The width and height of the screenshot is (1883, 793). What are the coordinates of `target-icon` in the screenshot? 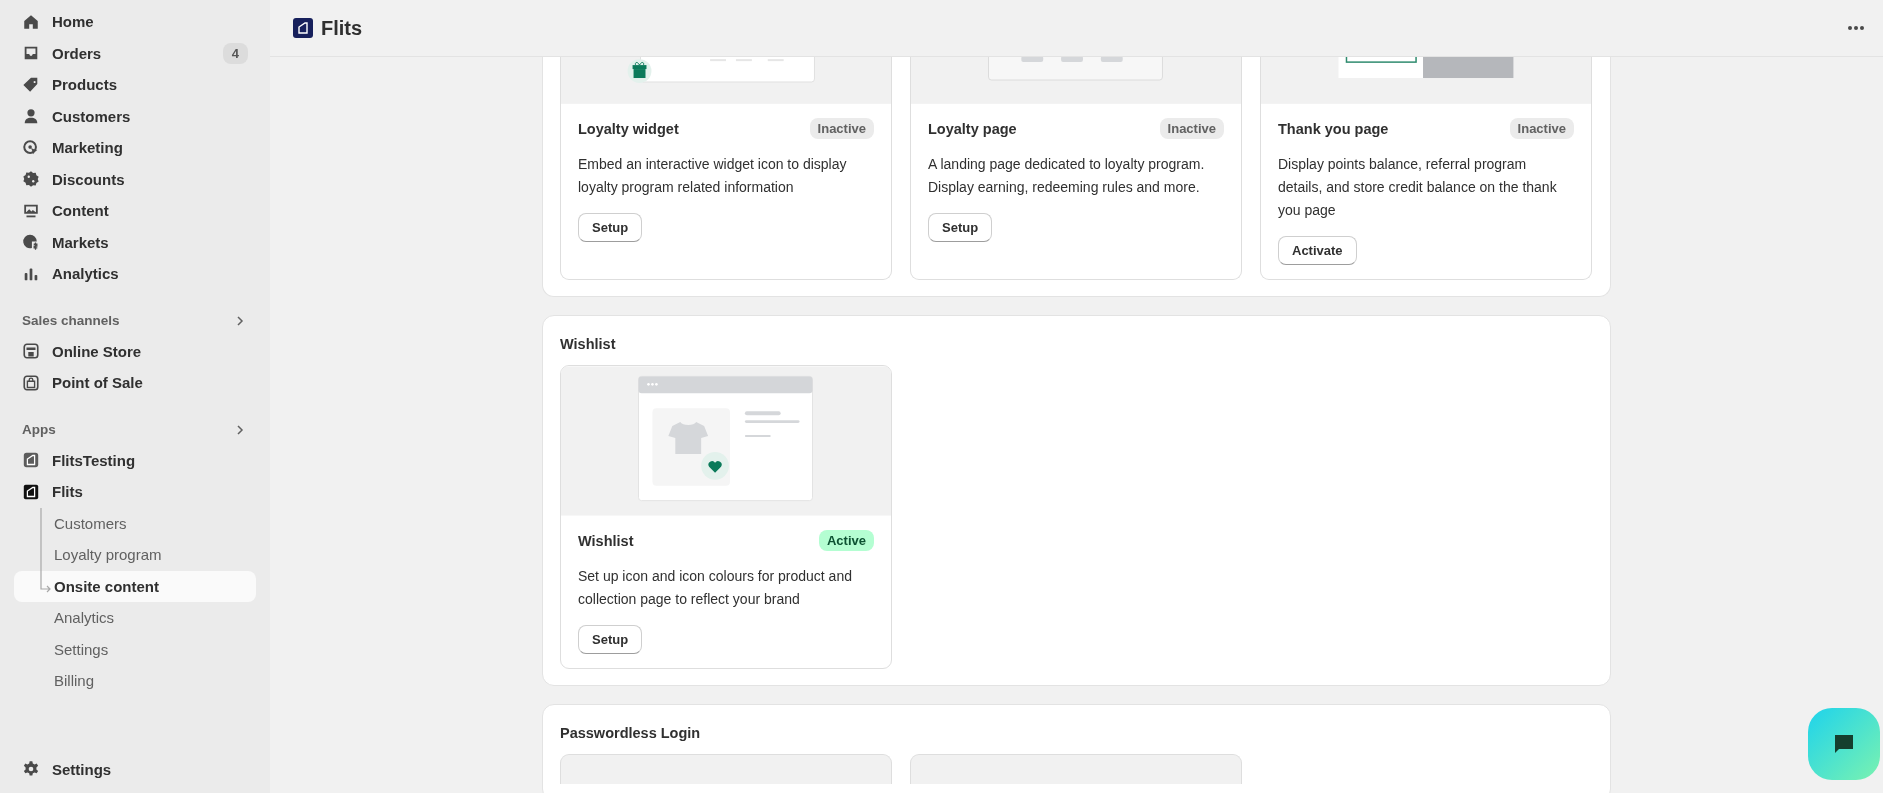 It's located at (31, 147).